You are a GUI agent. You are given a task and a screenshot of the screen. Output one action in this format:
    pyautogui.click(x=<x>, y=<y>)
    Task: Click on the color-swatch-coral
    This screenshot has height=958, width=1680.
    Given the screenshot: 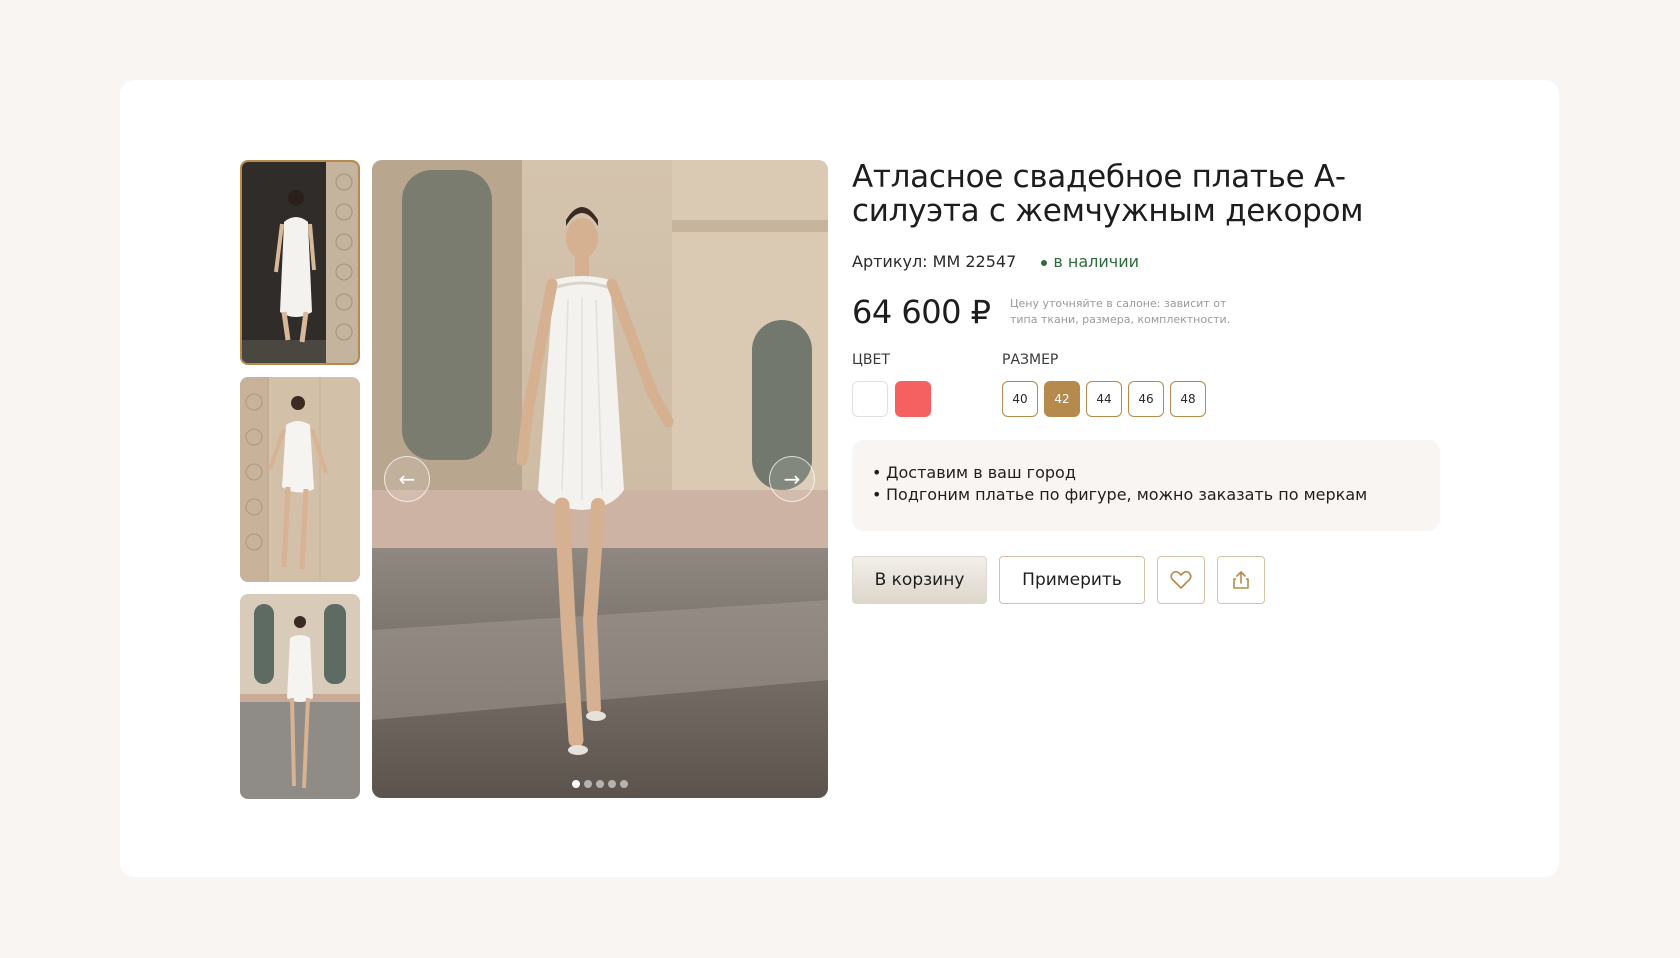 What is the action you would take?
    pyautogui.click(x=913, y=399)
    